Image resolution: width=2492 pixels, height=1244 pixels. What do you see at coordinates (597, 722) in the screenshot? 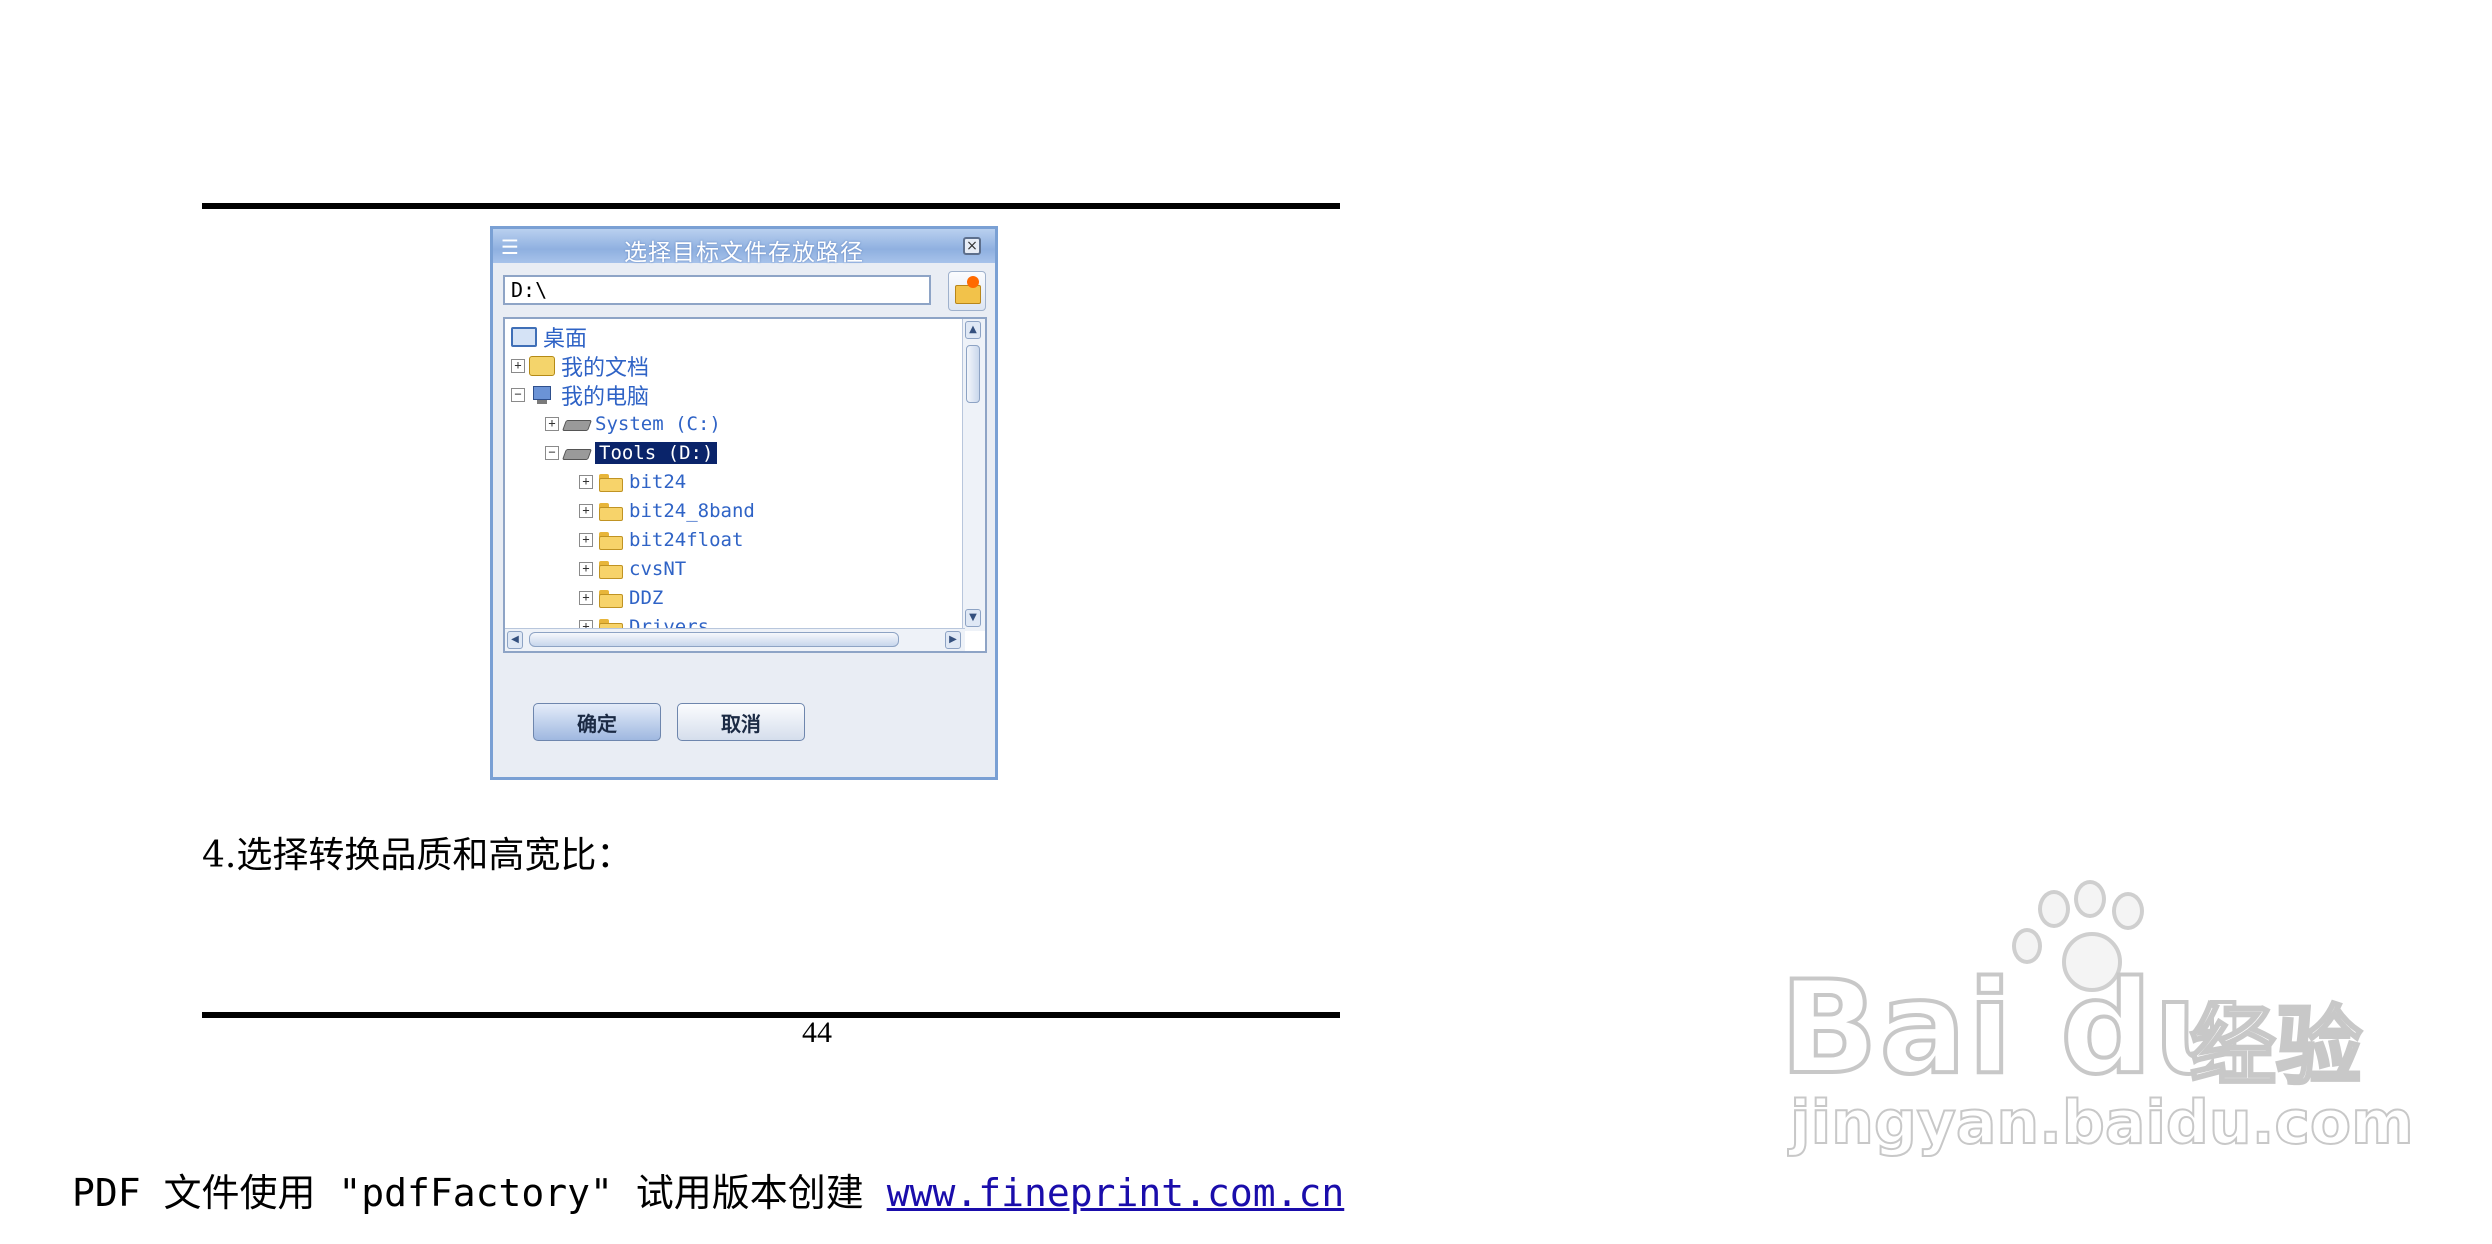
I see `ok-button: 确定` at bounding box center [597, 722].